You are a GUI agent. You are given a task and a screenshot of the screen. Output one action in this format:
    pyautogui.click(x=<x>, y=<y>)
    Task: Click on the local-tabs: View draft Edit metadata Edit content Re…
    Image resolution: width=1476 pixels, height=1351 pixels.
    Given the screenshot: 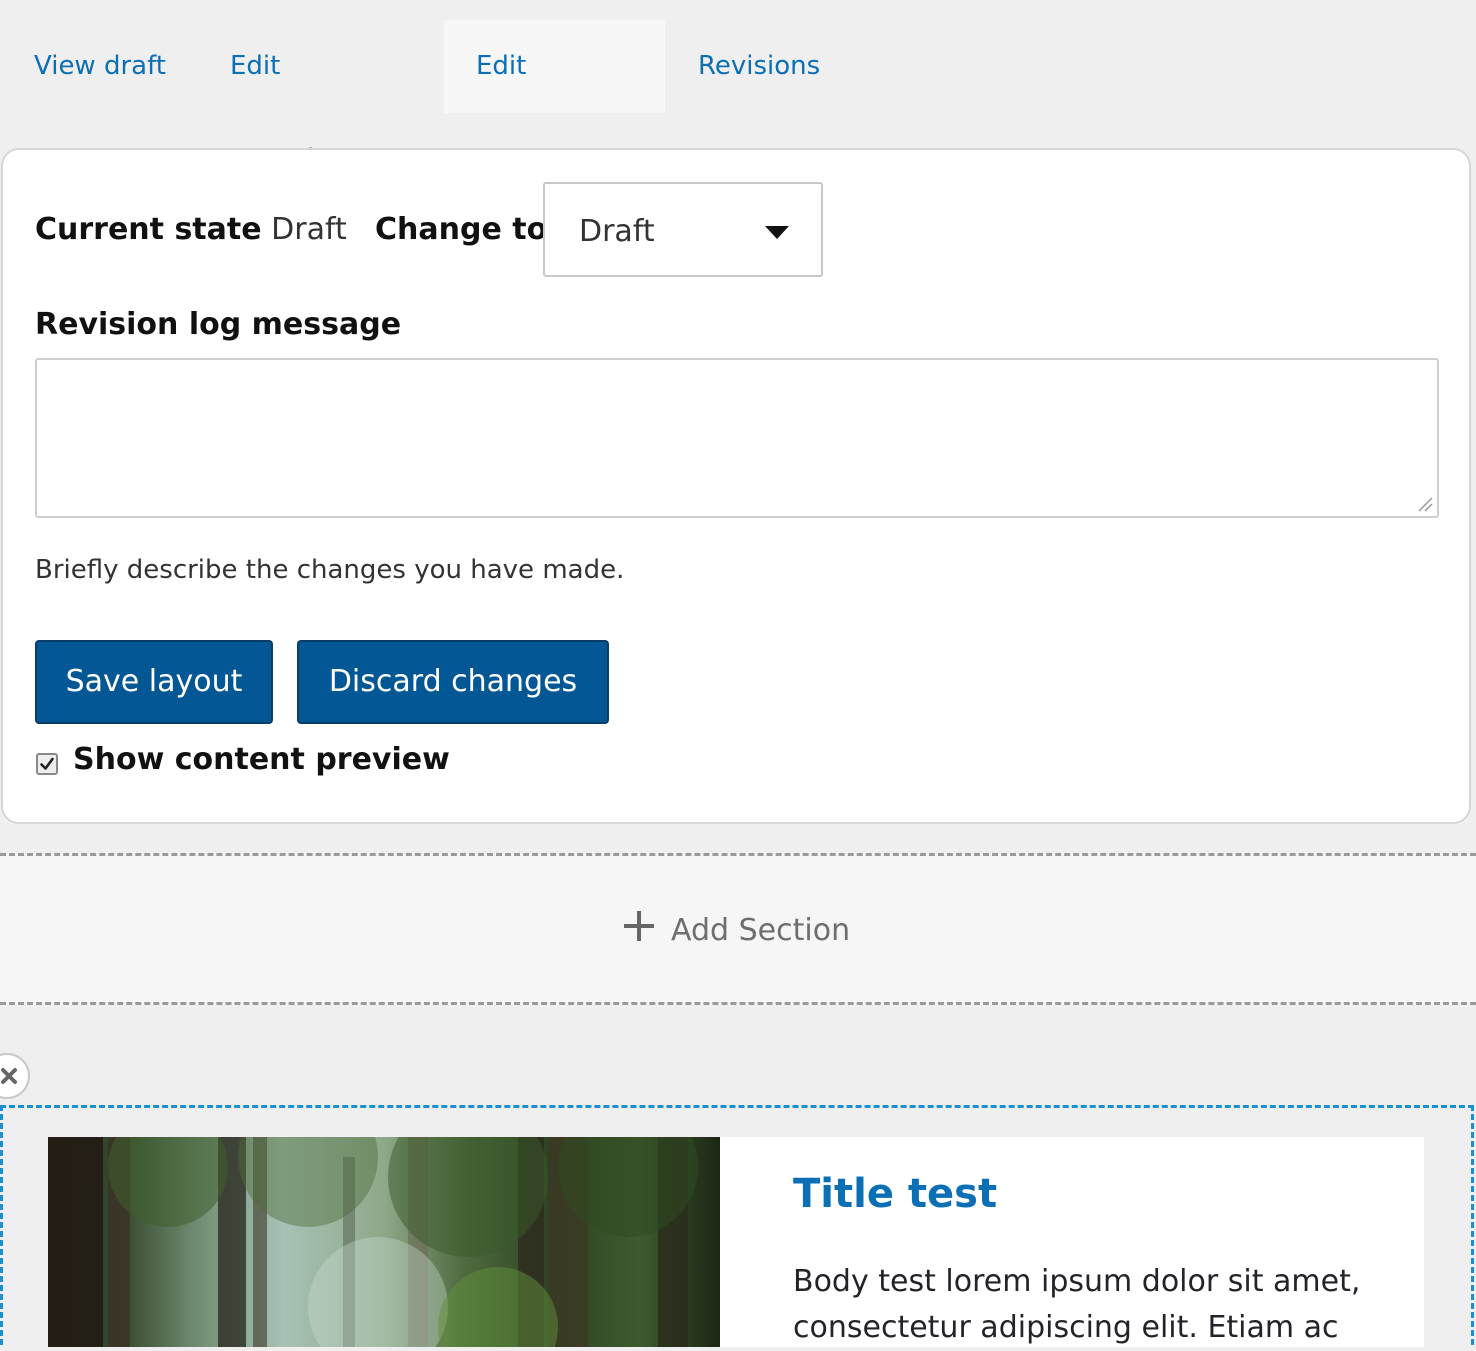 What is the action you would take?
    pyautogui.click(x=738, y=97)
    